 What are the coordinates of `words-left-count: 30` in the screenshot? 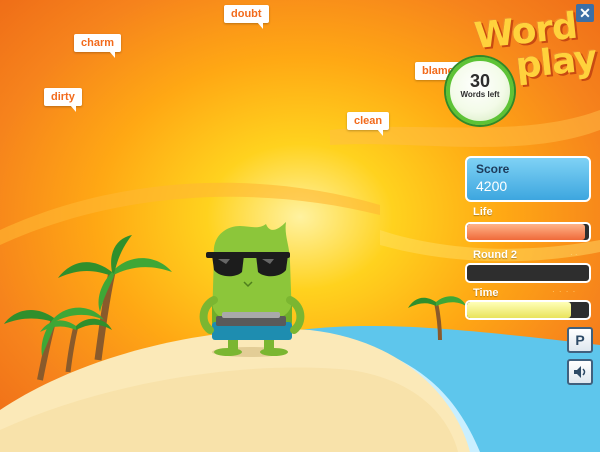 It's located at (480, 81).